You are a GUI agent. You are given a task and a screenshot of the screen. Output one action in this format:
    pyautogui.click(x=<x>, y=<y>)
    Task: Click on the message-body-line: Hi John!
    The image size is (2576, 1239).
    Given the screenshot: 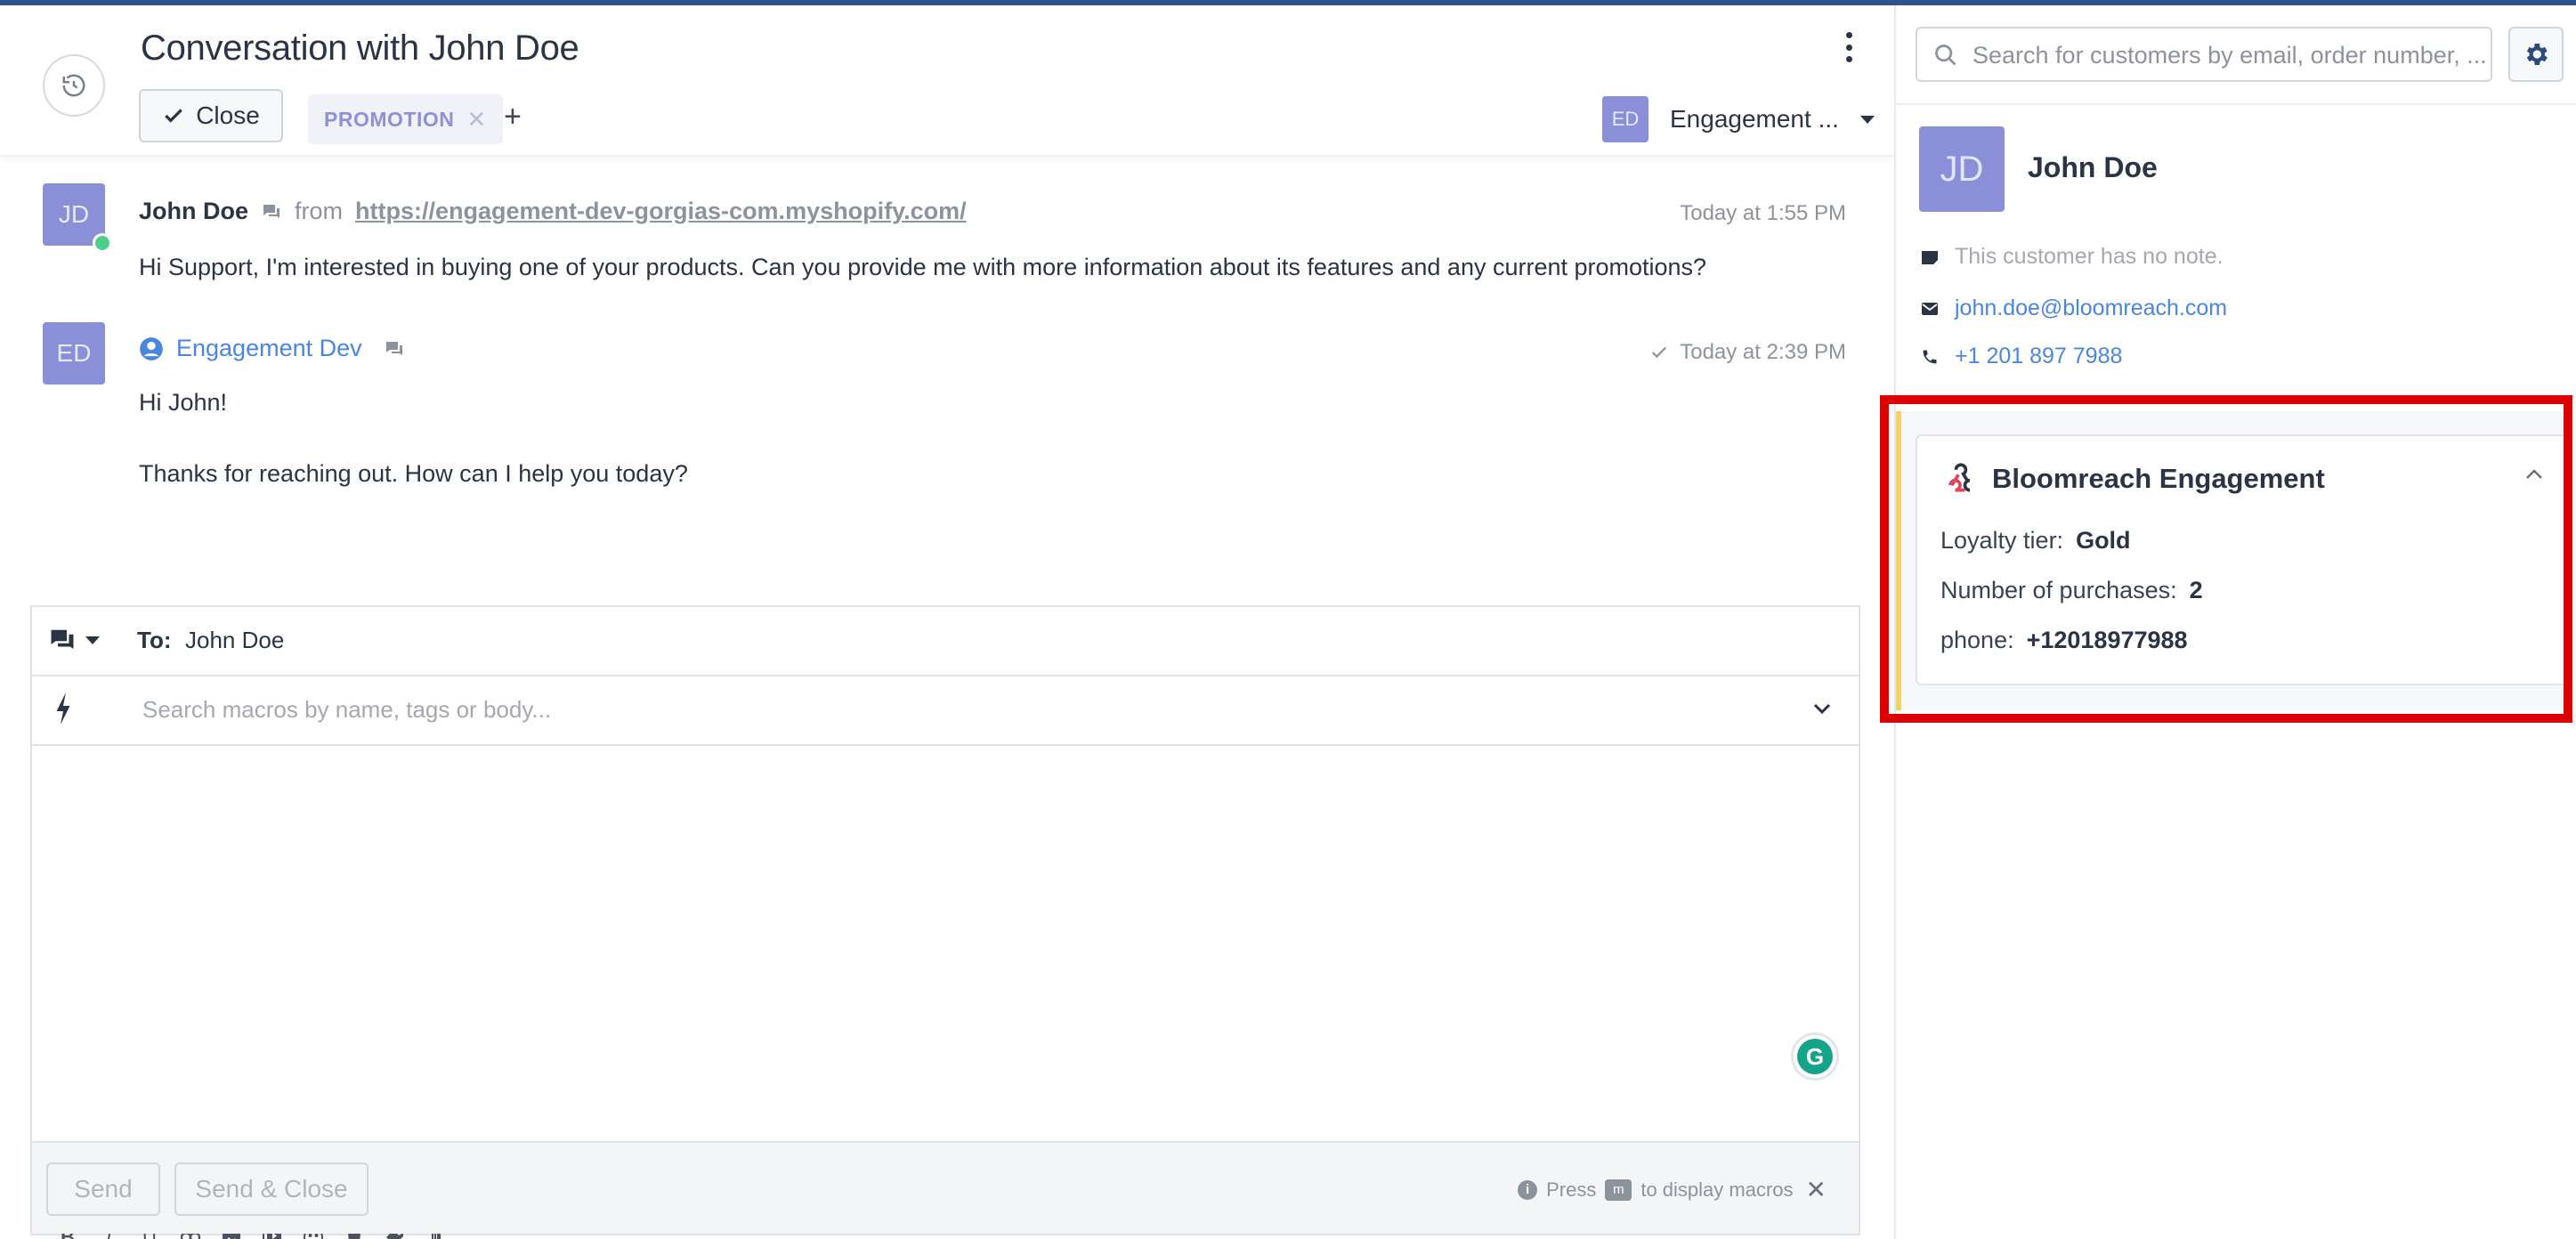 What is the action you would take?
    pyautogui.click(x=183, y=402)
    